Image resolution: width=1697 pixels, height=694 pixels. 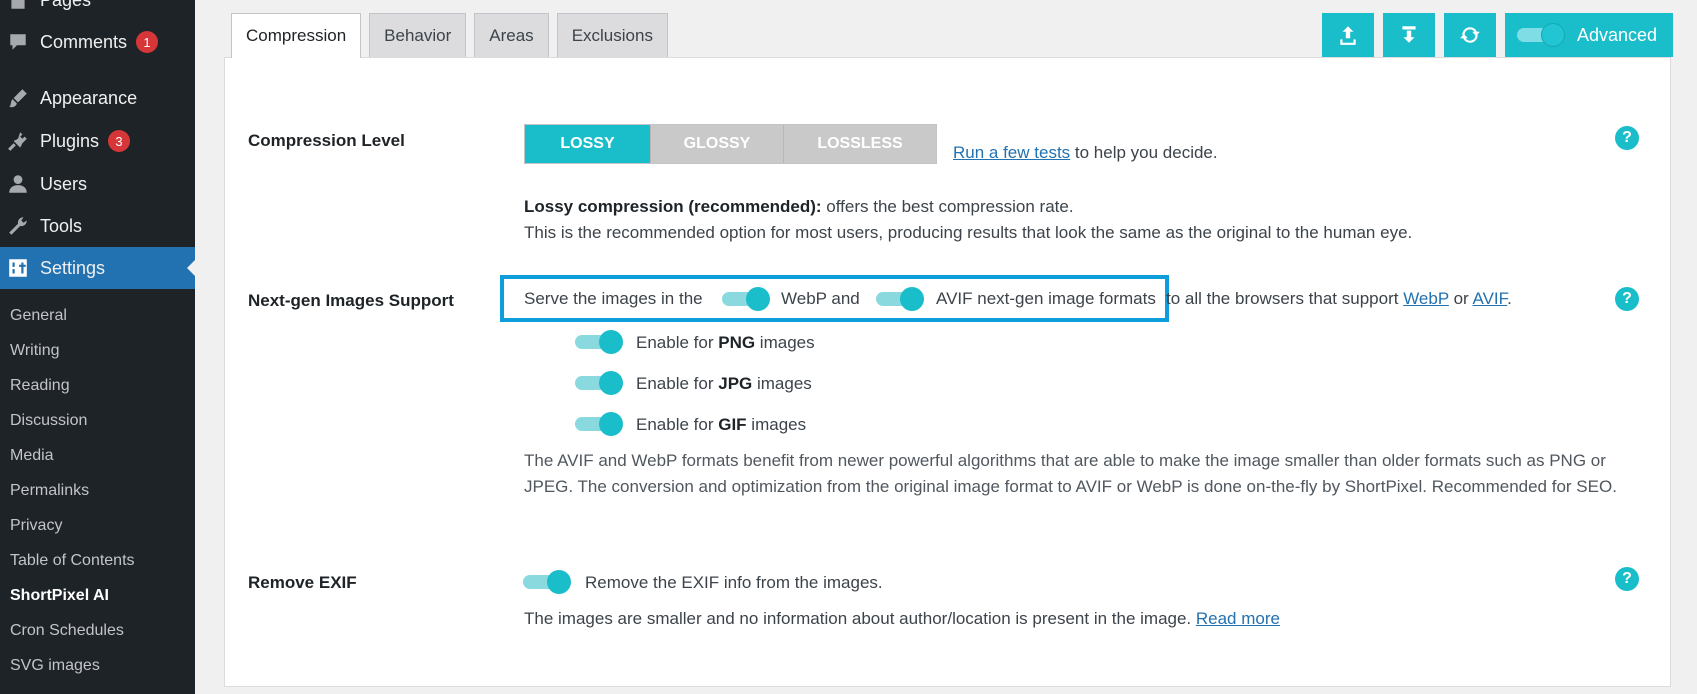 What do you see at coordinates (860, 144) in the screenshot?
I see `lossless-option: LOSSLESS` at bounding box center [860, 144].